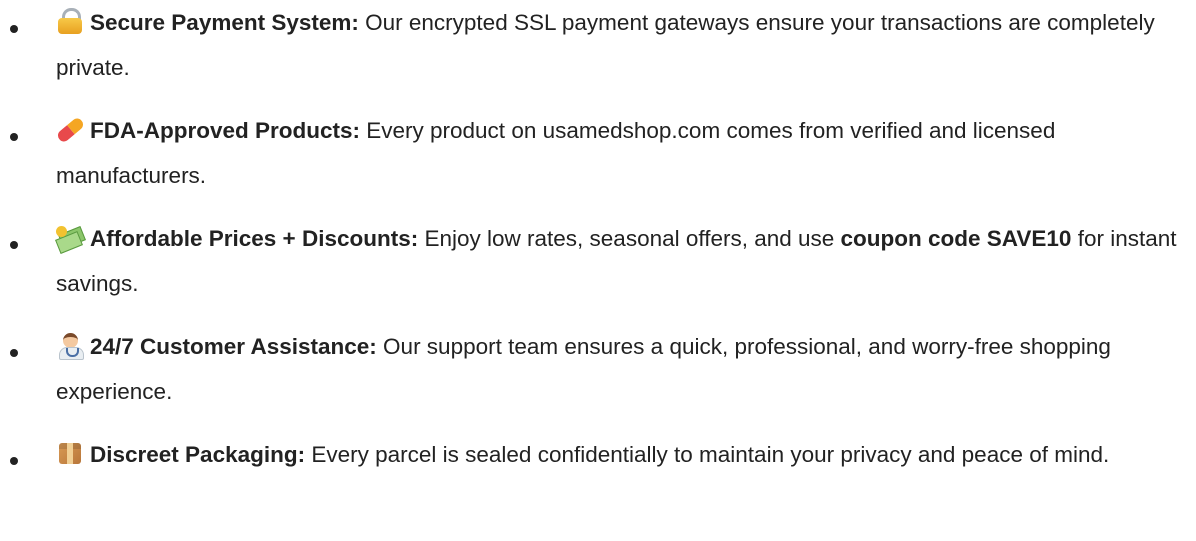 The height and width of the screenshot is (541, 1196). I want to click on item-title: Affordable Prices + Discounts:, so click(254, 238).